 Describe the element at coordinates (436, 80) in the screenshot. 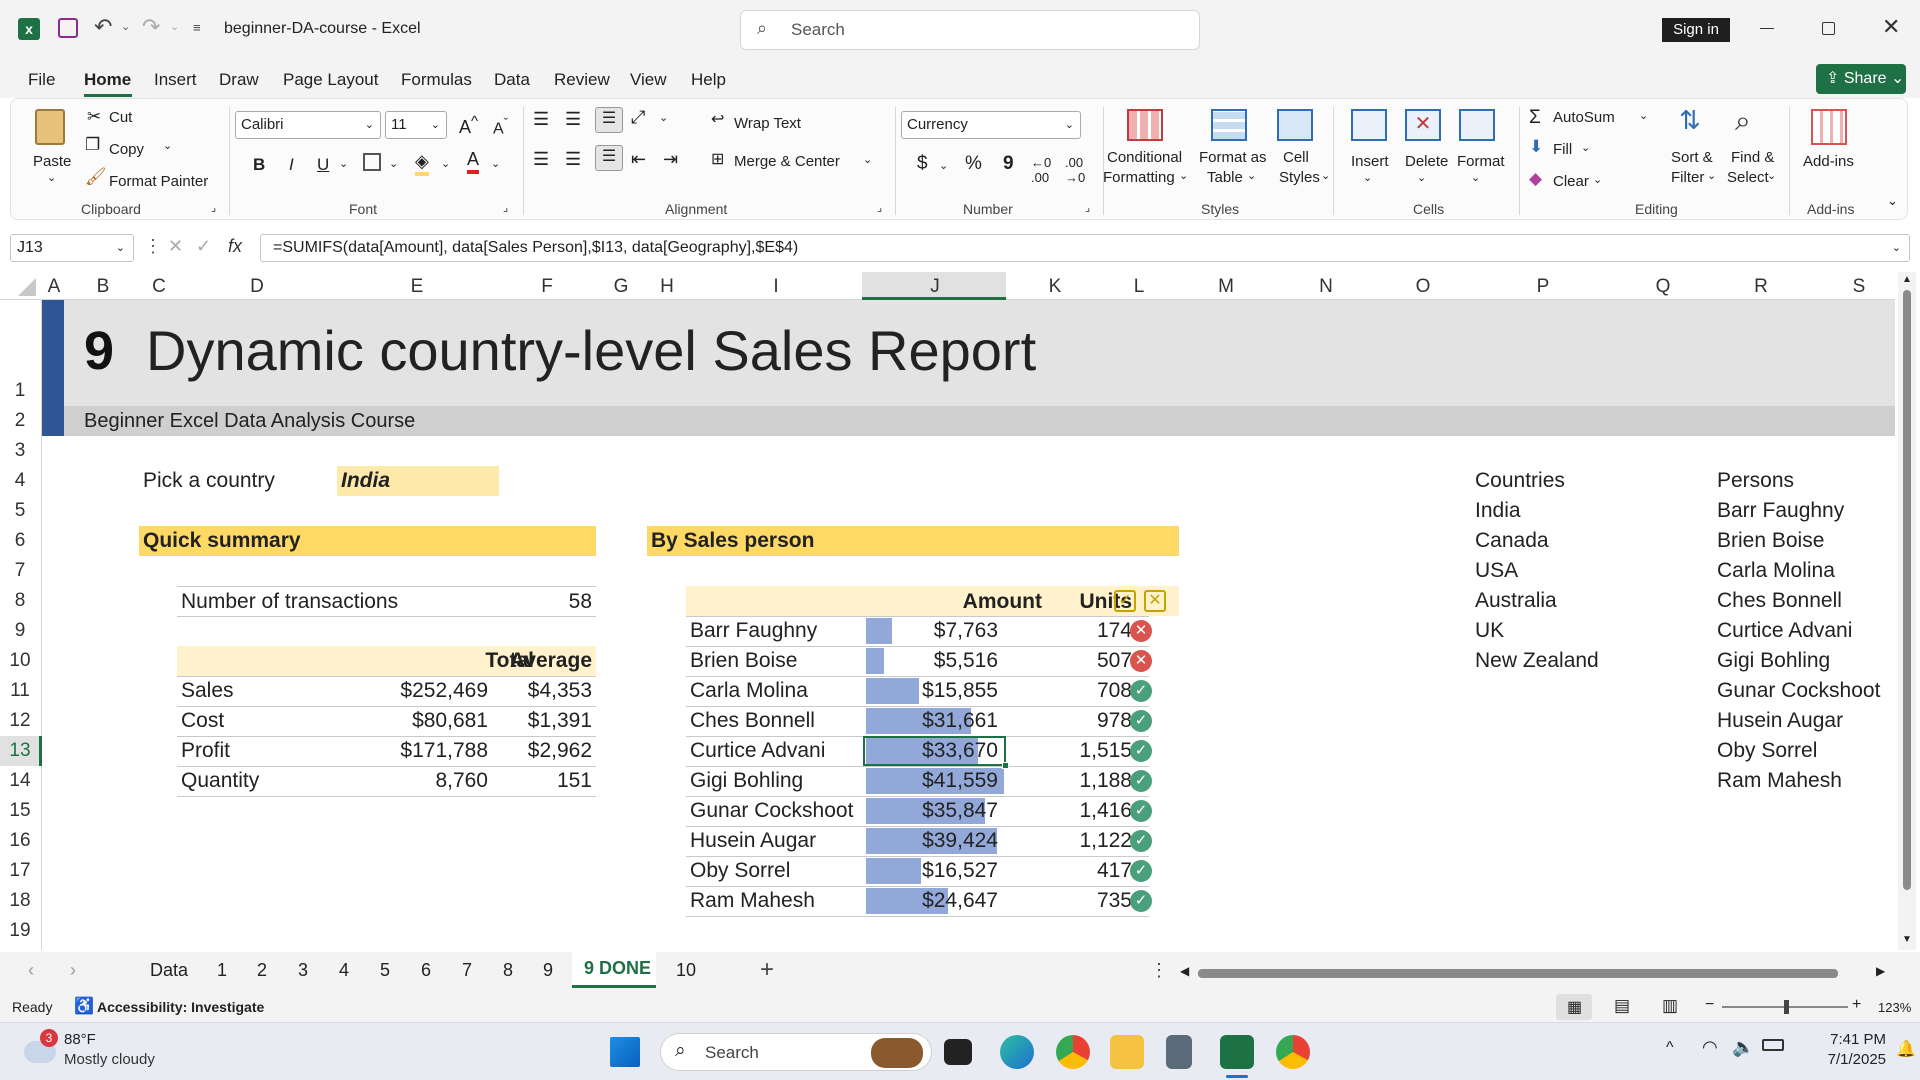

I see `menu-formulas: Formulas` at that location.